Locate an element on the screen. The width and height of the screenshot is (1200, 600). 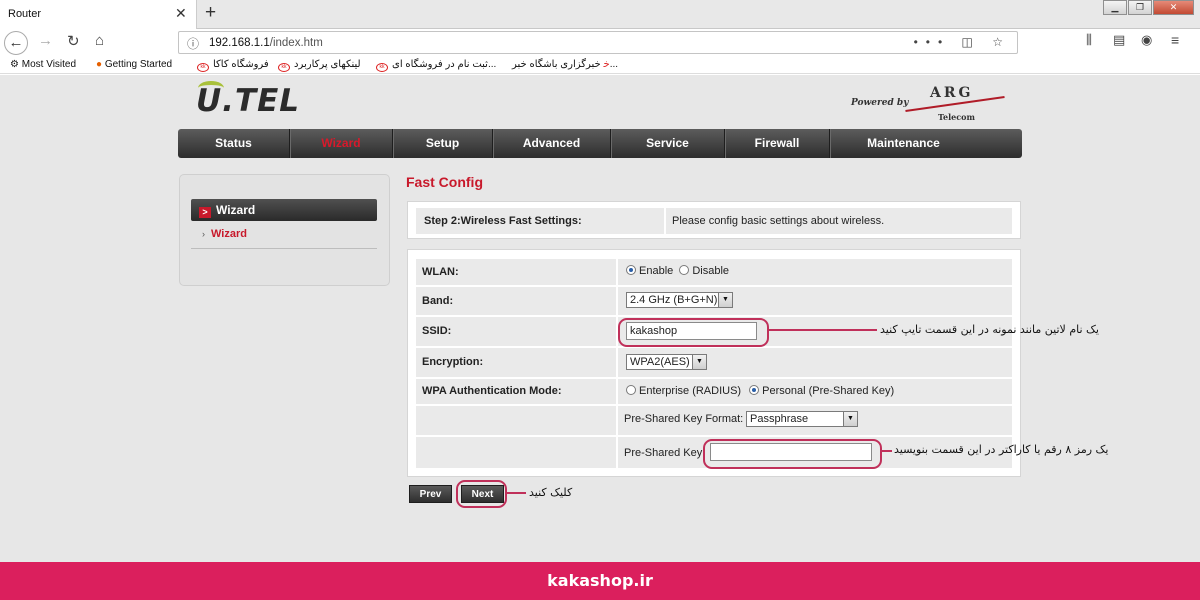
home-icon: ⌂ is located at coordinates (99, 40).